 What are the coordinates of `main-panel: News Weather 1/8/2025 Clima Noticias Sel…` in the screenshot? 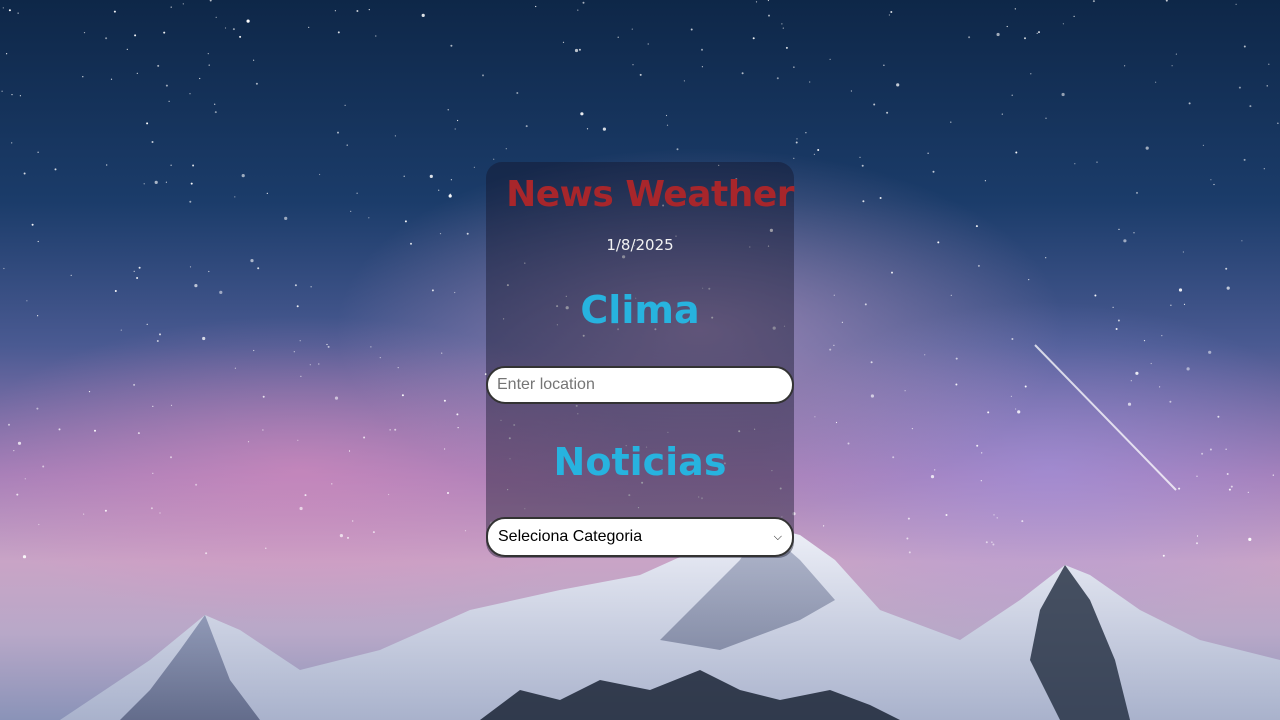 It's located at (640, 360).